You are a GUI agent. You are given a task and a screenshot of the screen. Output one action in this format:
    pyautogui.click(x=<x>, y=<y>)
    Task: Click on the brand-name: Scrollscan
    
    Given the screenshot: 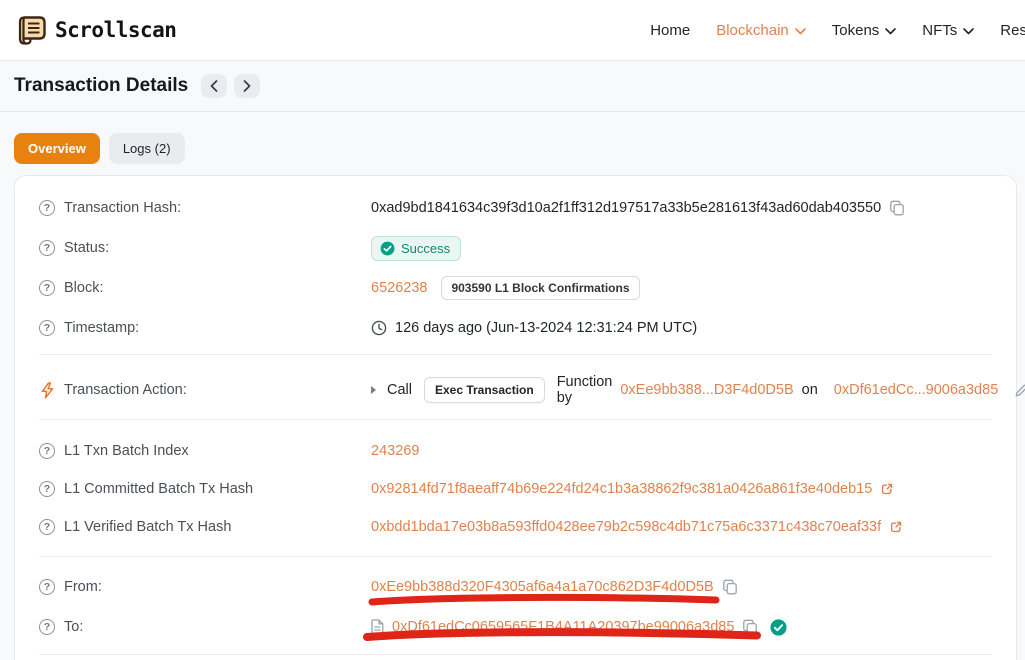 What is the action you would take?
    pyautogui.click(x=116, y=30)
    